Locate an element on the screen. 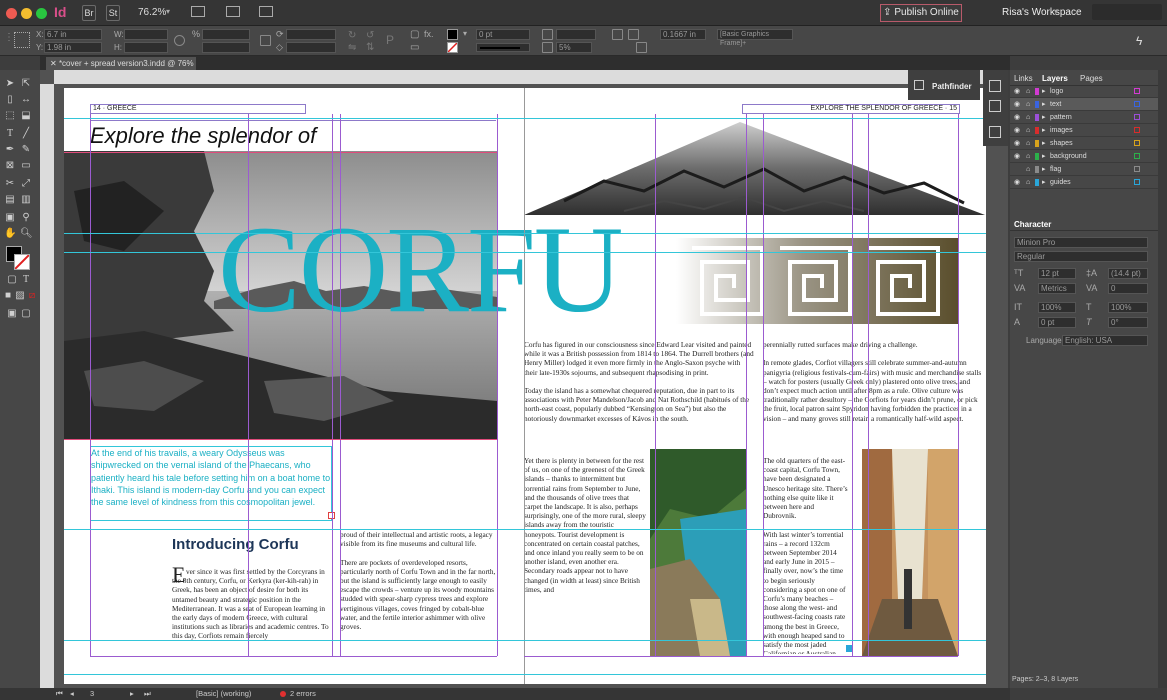  document-tab: ✕ *cover + spread version3.indd @ 76% is located at coordinates (121, 63).